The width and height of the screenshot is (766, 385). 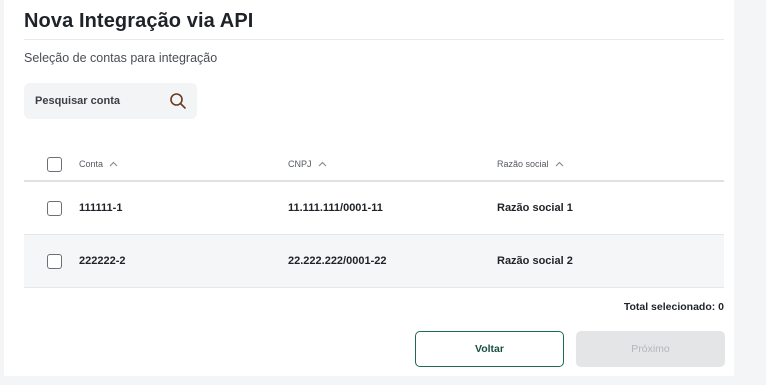 I want to click on total-selected: Total selecionado: 0, so click(x=673, y=307).